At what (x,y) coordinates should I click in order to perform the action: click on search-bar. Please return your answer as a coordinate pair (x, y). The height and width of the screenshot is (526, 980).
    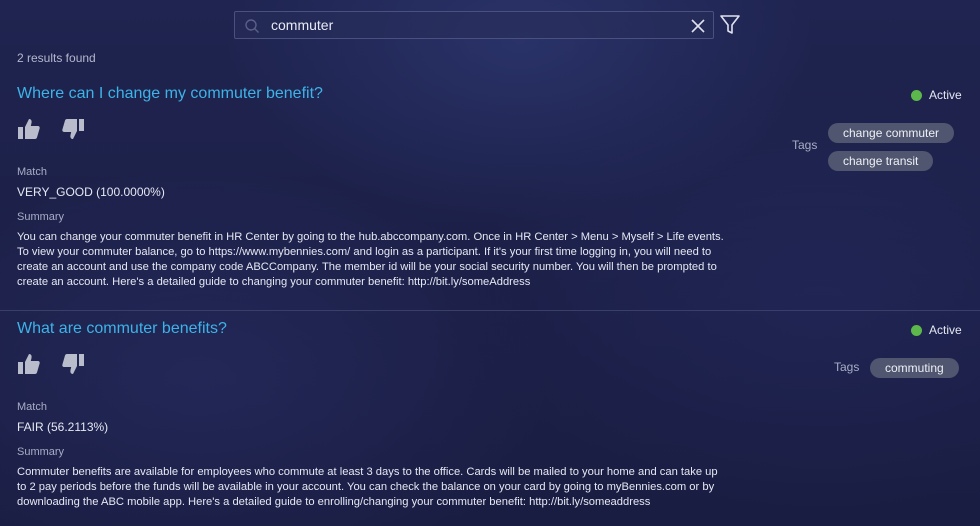
    Looking at the image, I should click on (474, 25).